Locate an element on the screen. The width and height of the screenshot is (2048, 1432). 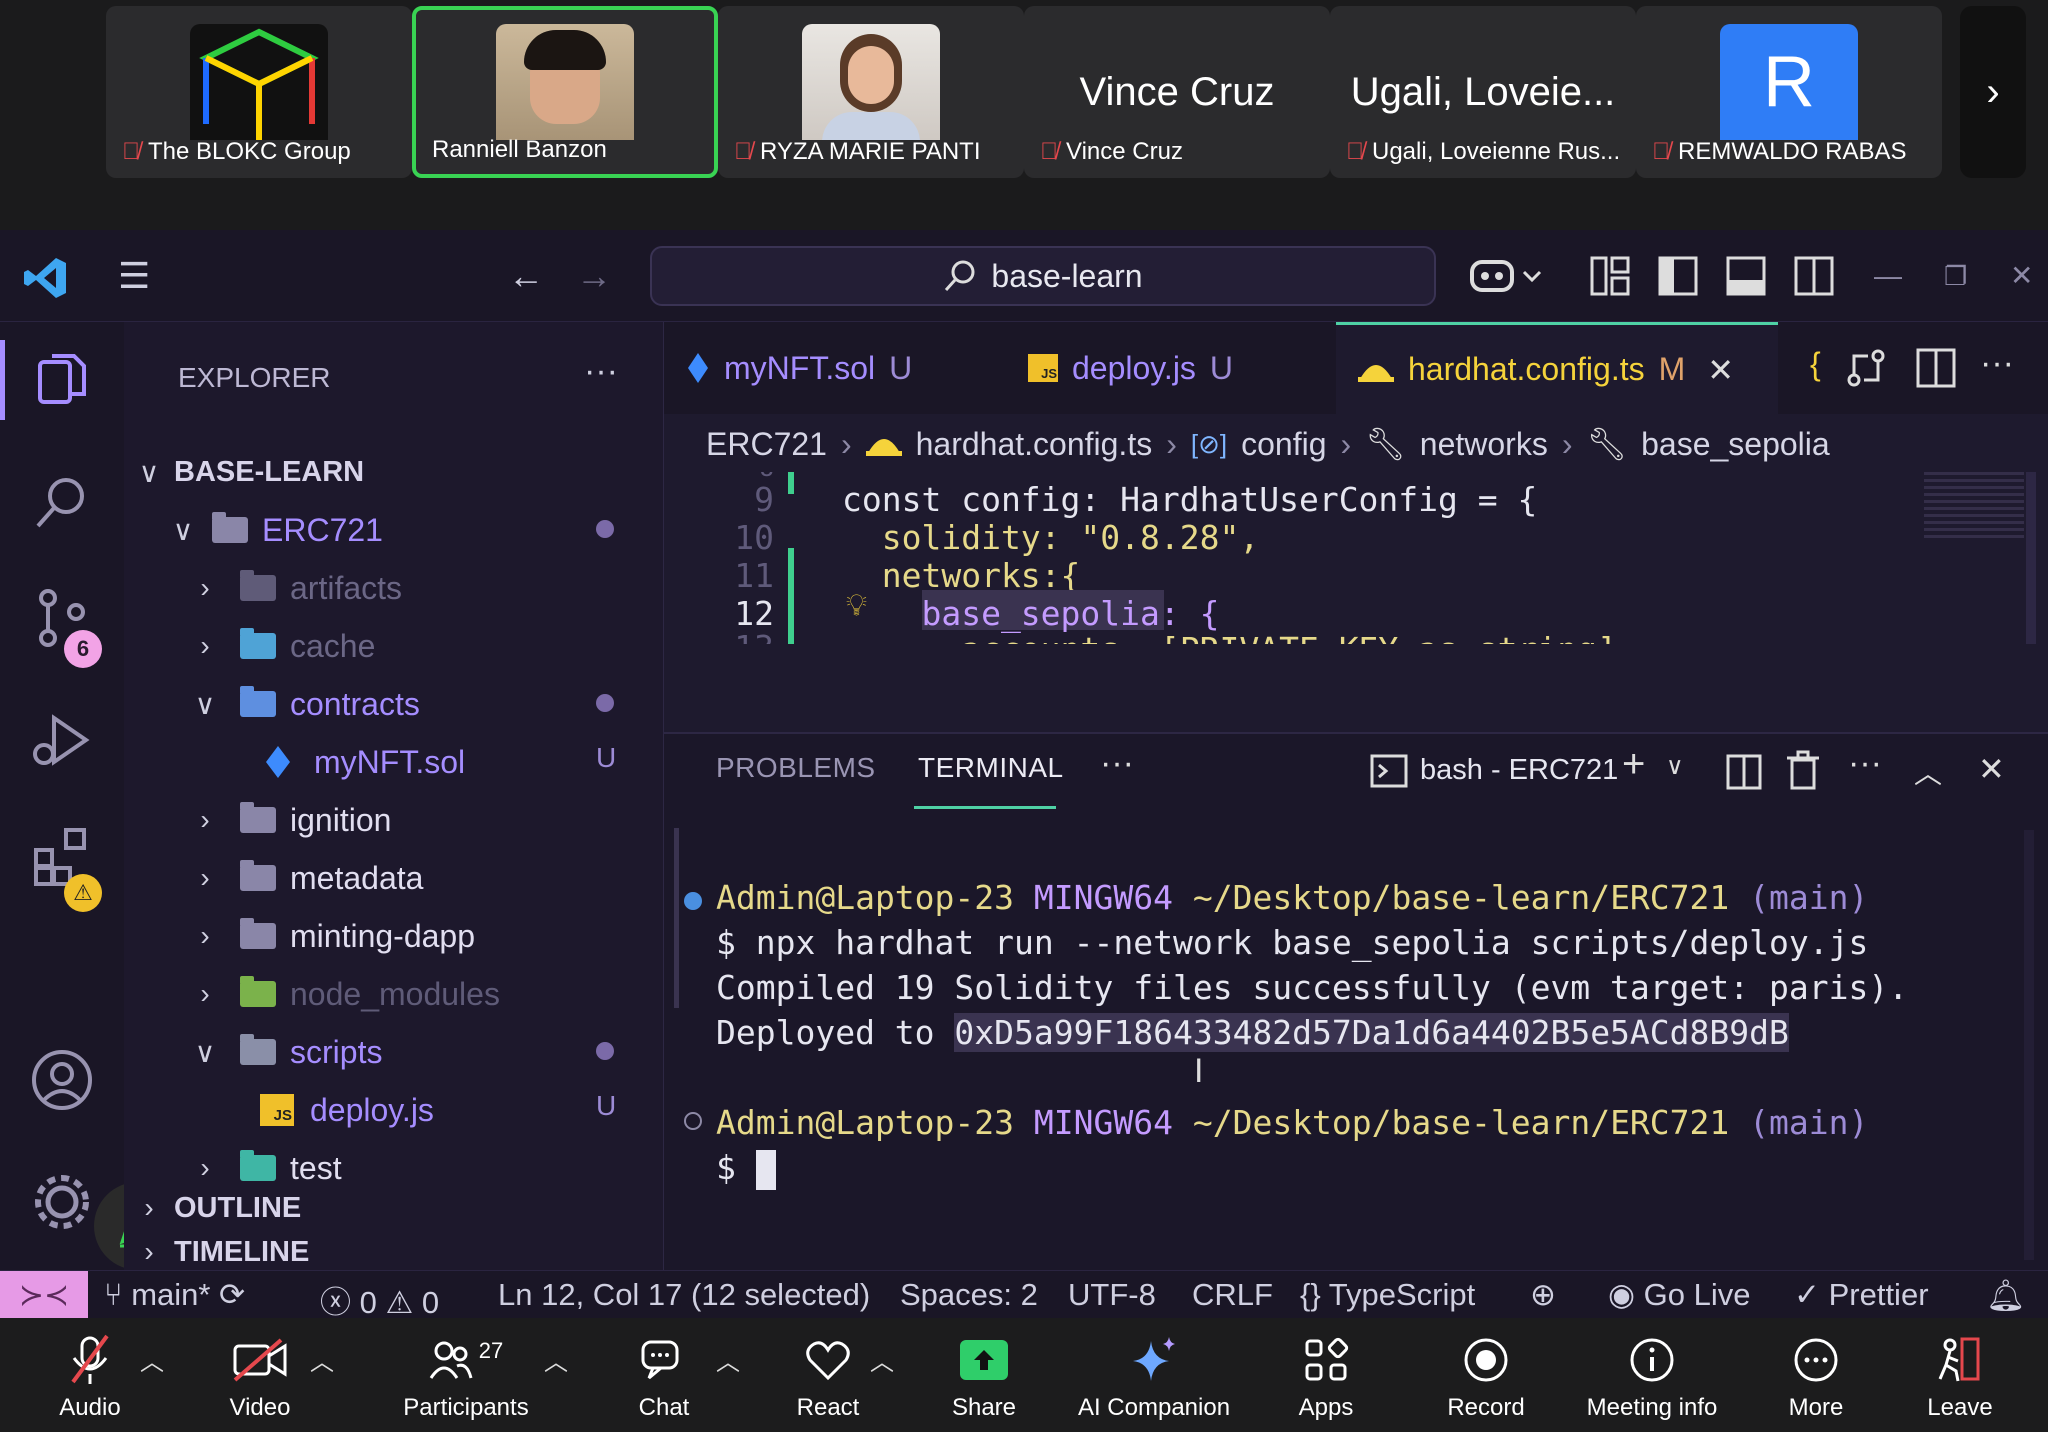
tree-item-mynft-sol: myNFT.sol is located at coordinates (364, 762).